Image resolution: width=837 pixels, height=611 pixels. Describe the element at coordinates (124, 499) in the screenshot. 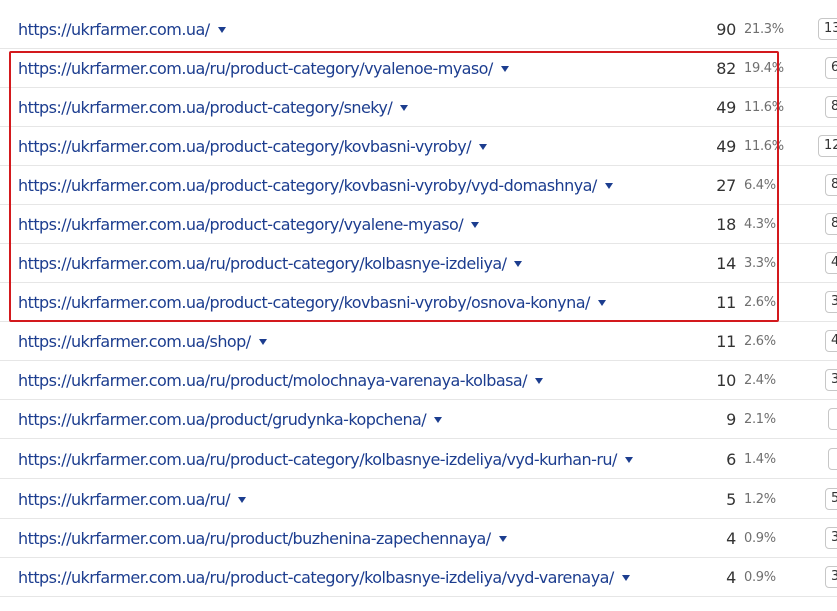

I see `url-link: https://ukrfarmer.com.ua/ru/` at that location.